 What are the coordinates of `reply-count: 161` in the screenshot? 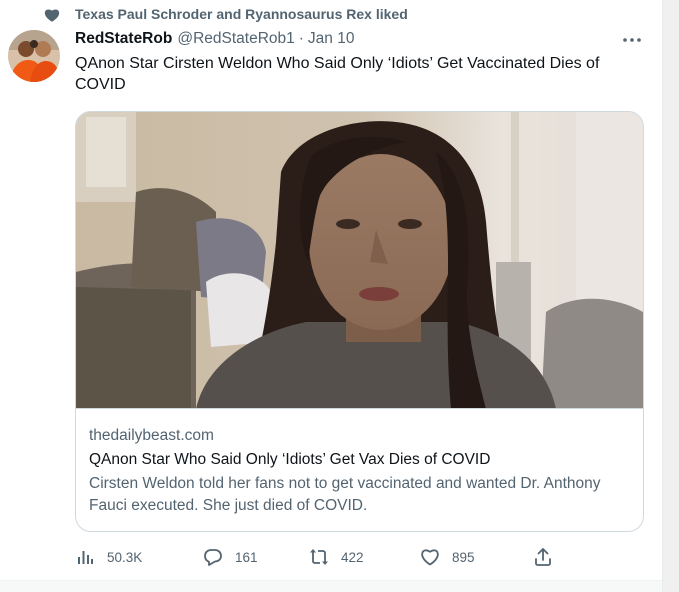 It's located at (246, 557).